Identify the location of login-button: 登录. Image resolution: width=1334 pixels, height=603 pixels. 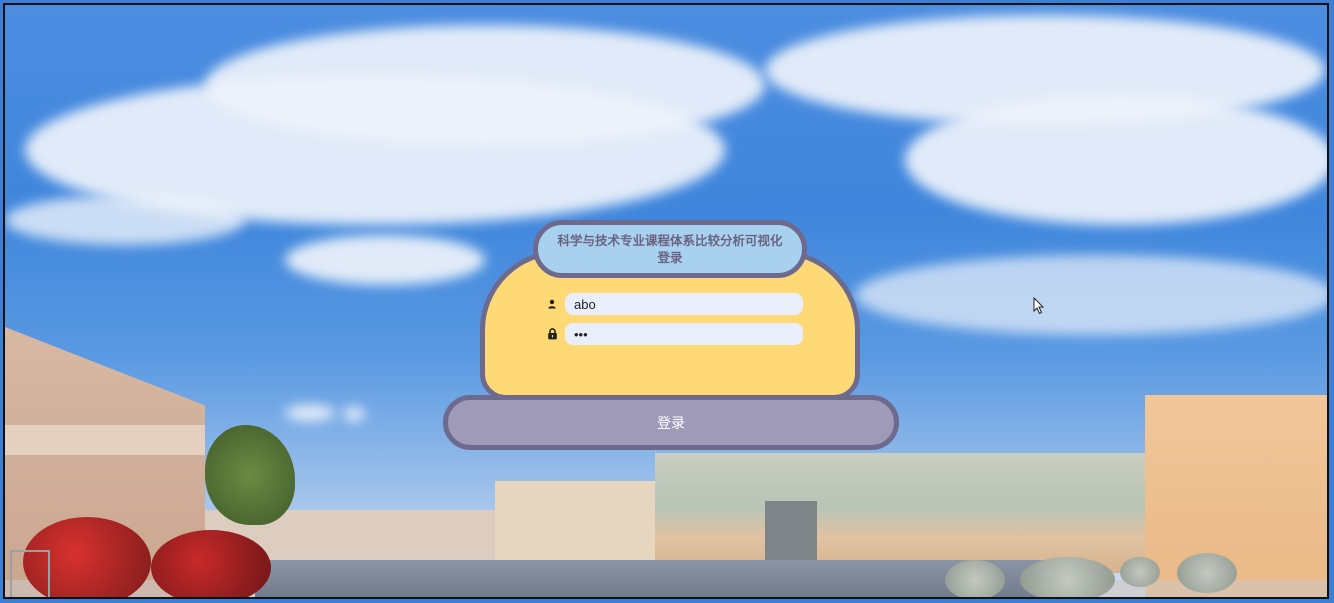
(671, 422).